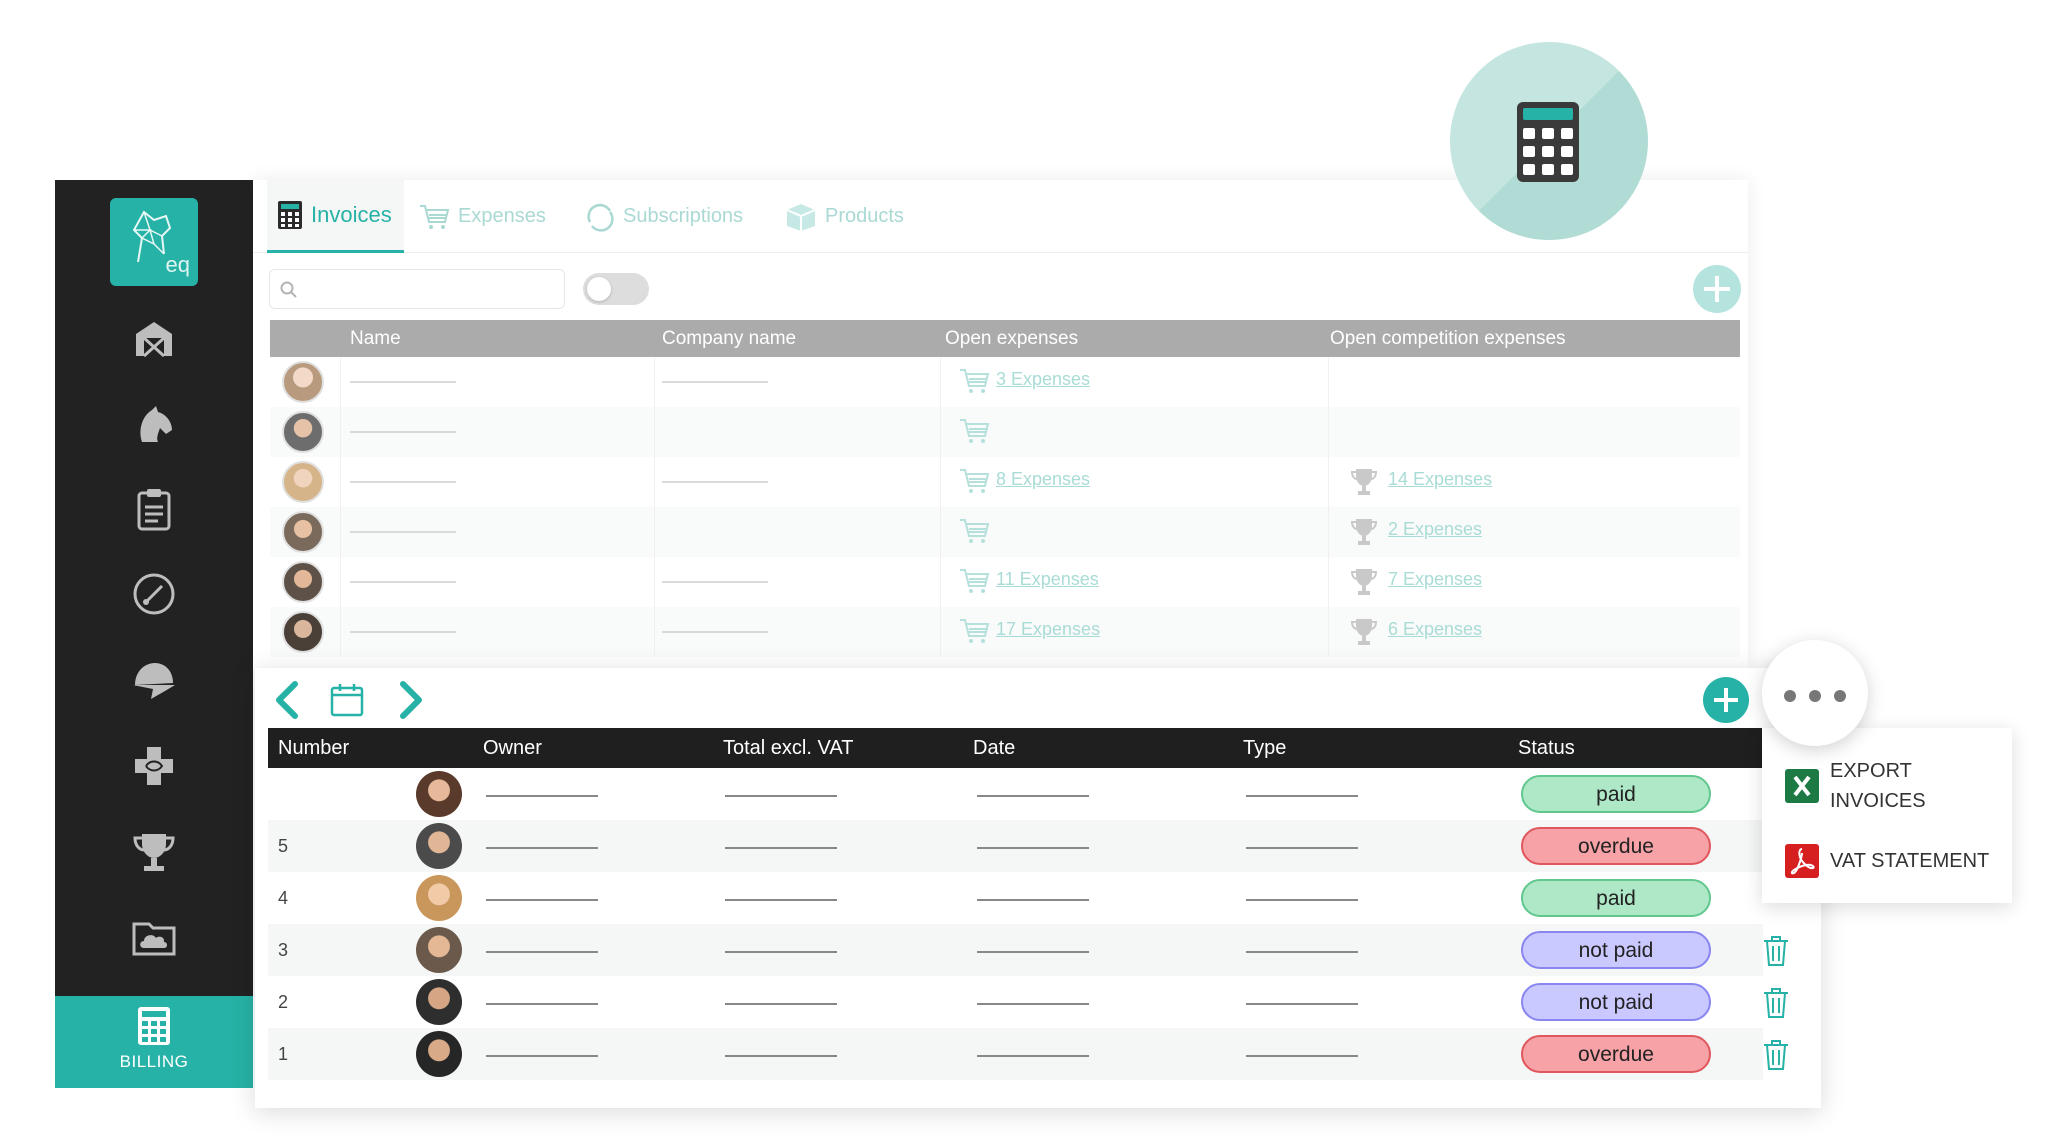 The width and height of the screenshot is (2048, 1140). What do you see at coordinates (1015, 898) in the screenshot?
I see `table-row: 4 paid` at bounding box center [1015, 898].